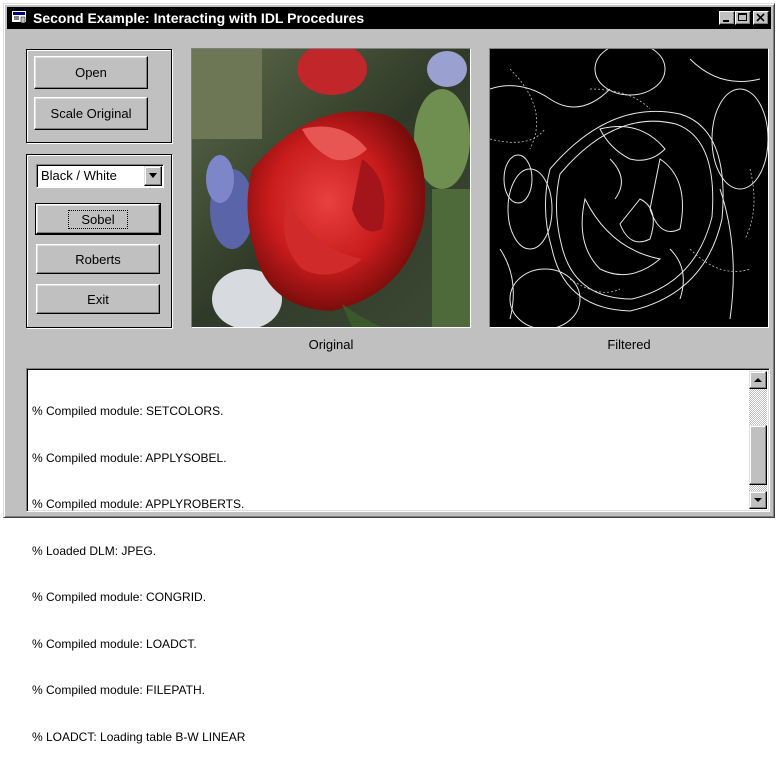  I want to click on app-window-icon, so click(19, 17).